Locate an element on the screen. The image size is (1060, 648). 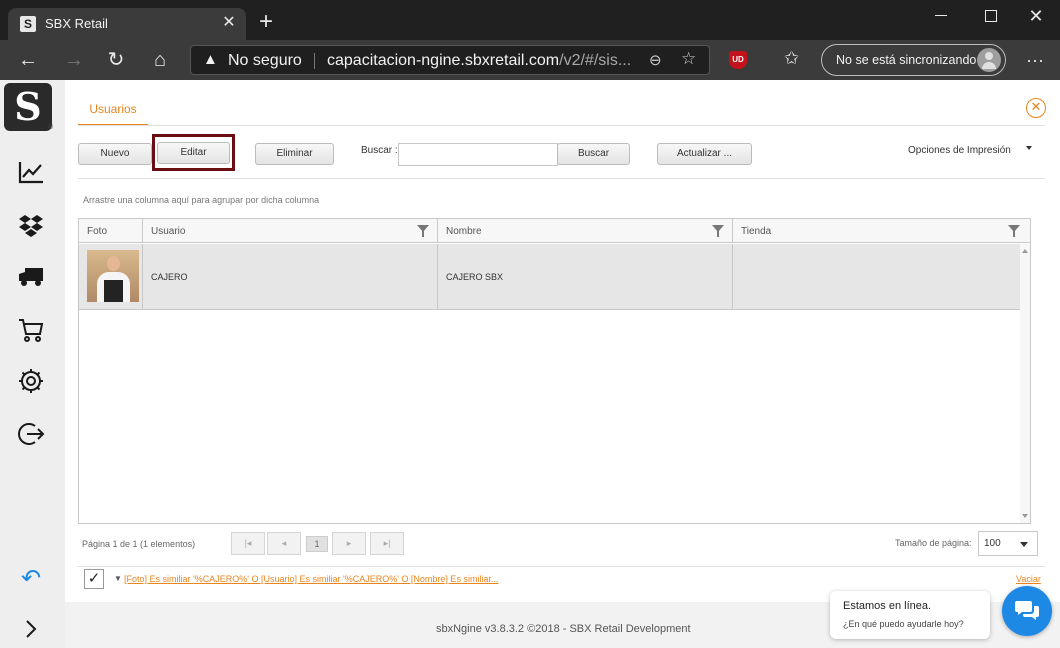
filter-enabled-checkbox: ✓ is located at coordinates (94, 579).